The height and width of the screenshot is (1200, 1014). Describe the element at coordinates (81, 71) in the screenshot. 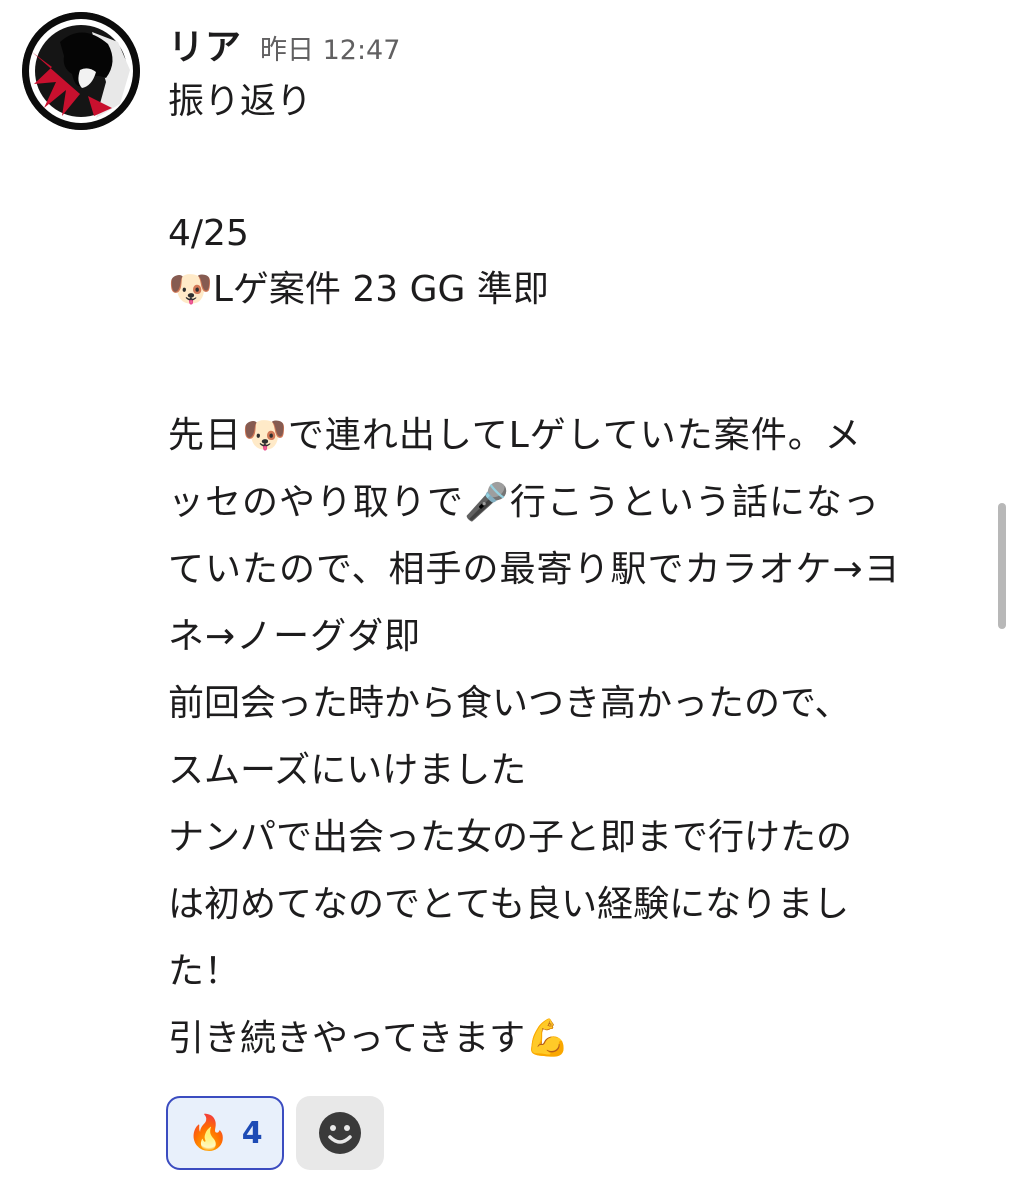

I see `avatar` at that location.